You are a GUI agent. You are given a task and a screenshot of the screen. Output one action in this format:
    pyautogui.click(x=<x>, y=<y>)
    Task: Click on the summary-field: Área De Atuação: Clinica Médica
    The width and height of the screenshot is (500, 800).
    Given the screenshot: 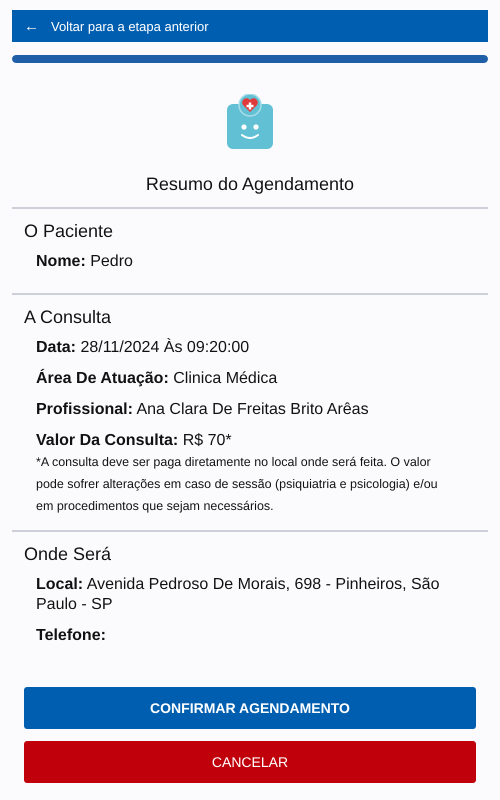 What is the action you would take?
    pyautogui.click(x=250, y=379)
    